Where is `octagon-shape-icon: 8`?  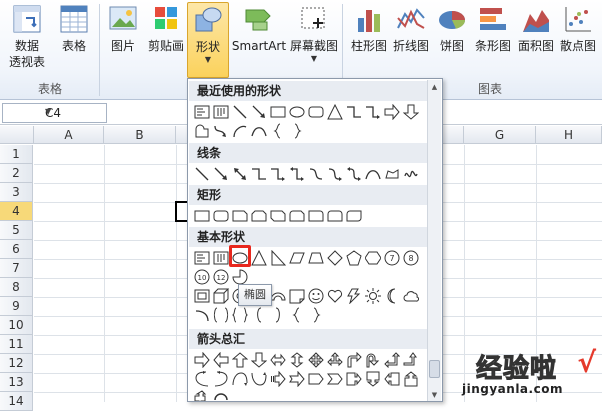
octagon-shape-icon: 8 is located at coordinates (410, 258).